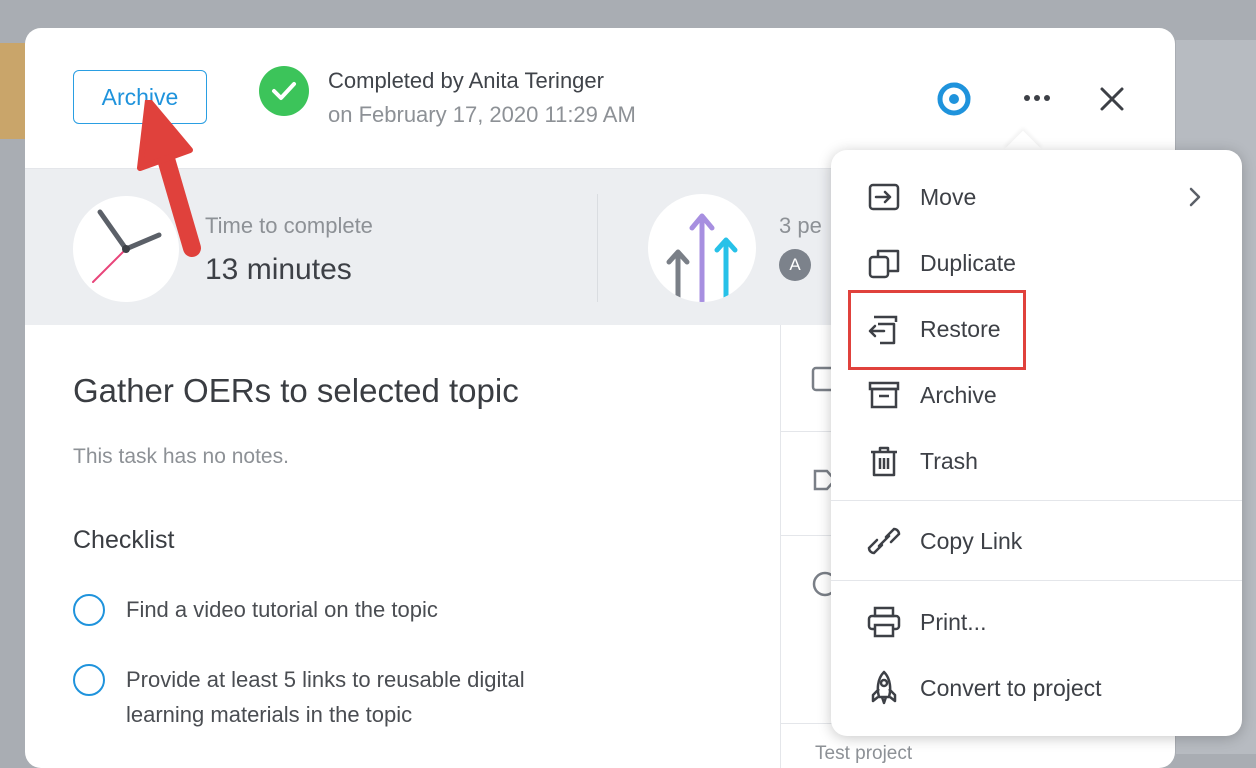 This screenshot has height=768, width=1256. I want to click on people-arrows-icon, so click(702, 248).